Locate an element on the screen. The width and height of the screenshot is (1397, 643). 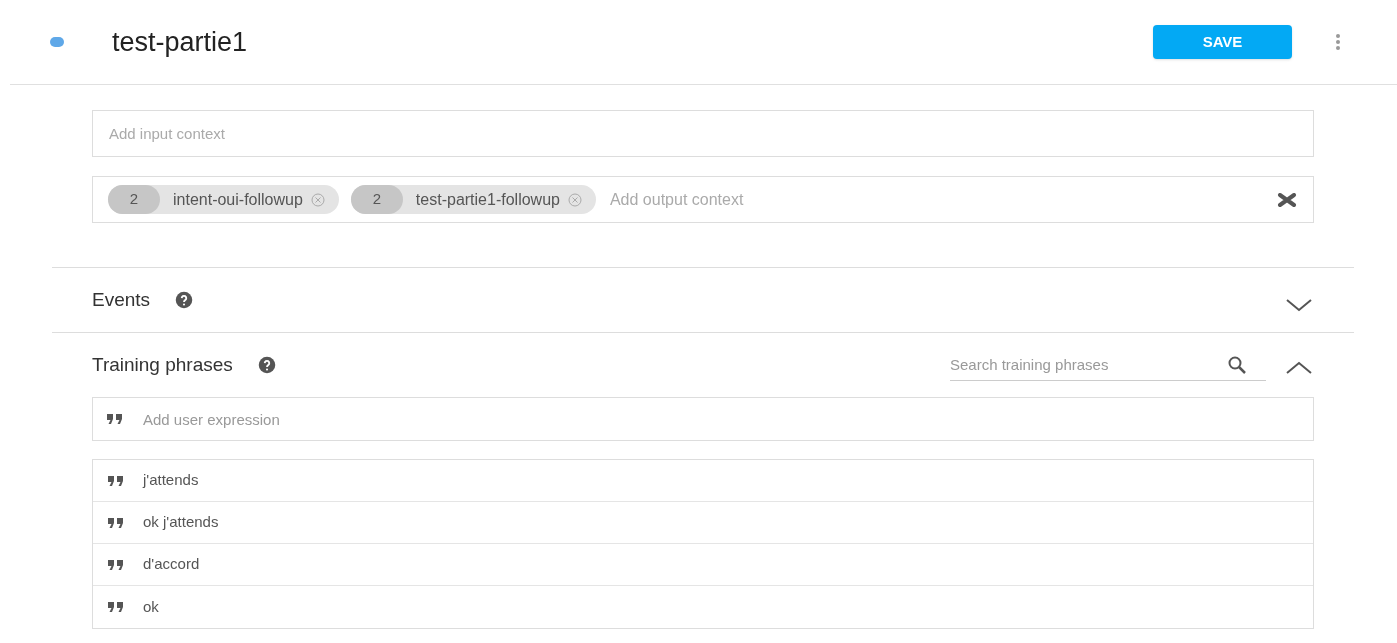
add-expression-field: Add user expression is located at coordinates (703, 419).